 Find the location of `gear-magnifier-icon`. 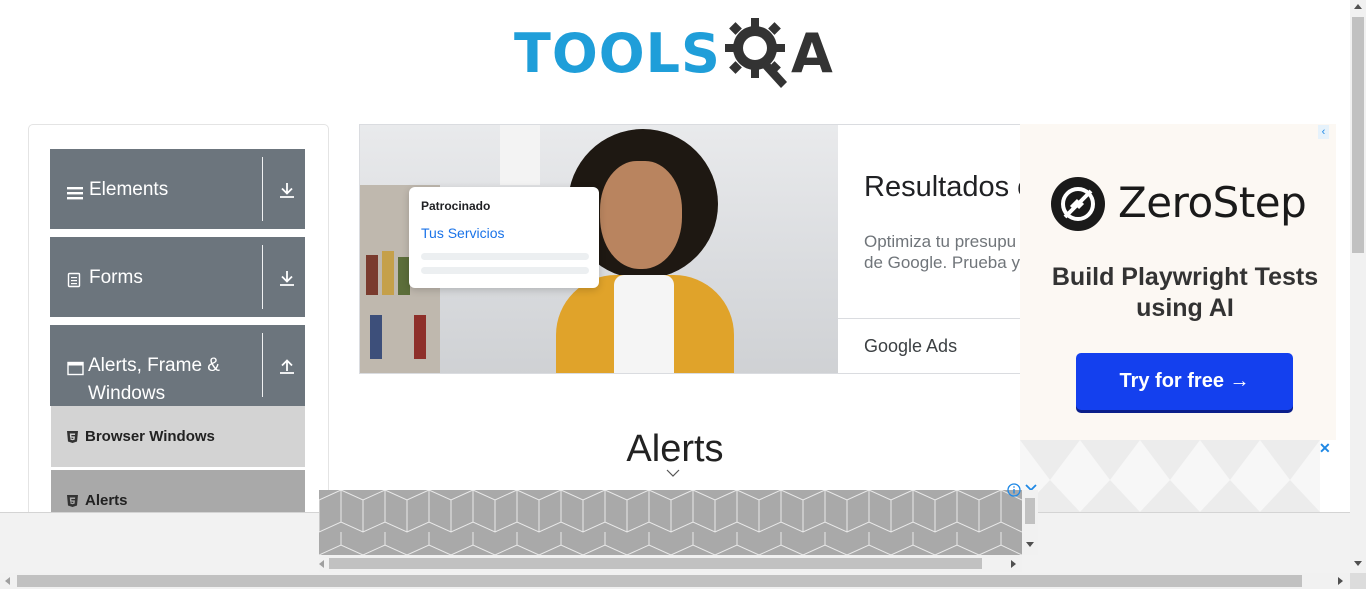

gear-magnifier-icon is located at coordinates (755, 53).